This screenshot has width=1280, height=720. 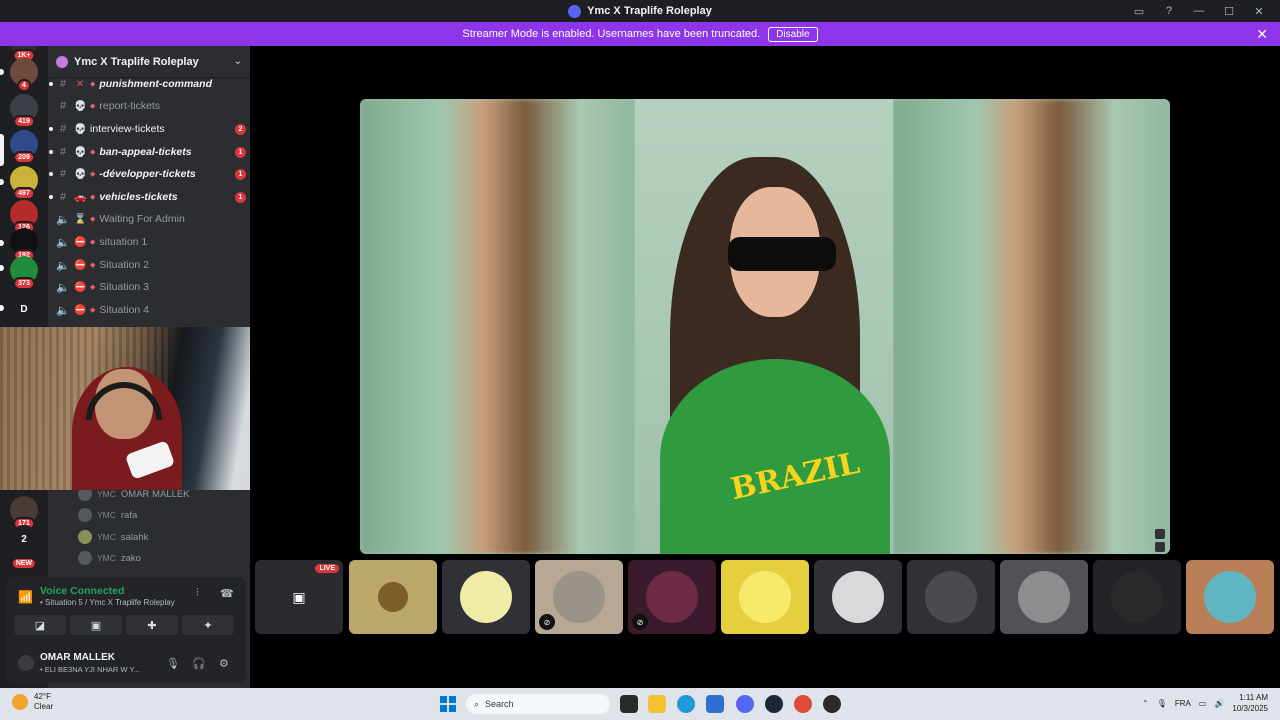 I want to click on voice-member: YMC zako, so click(x=109, y=558).